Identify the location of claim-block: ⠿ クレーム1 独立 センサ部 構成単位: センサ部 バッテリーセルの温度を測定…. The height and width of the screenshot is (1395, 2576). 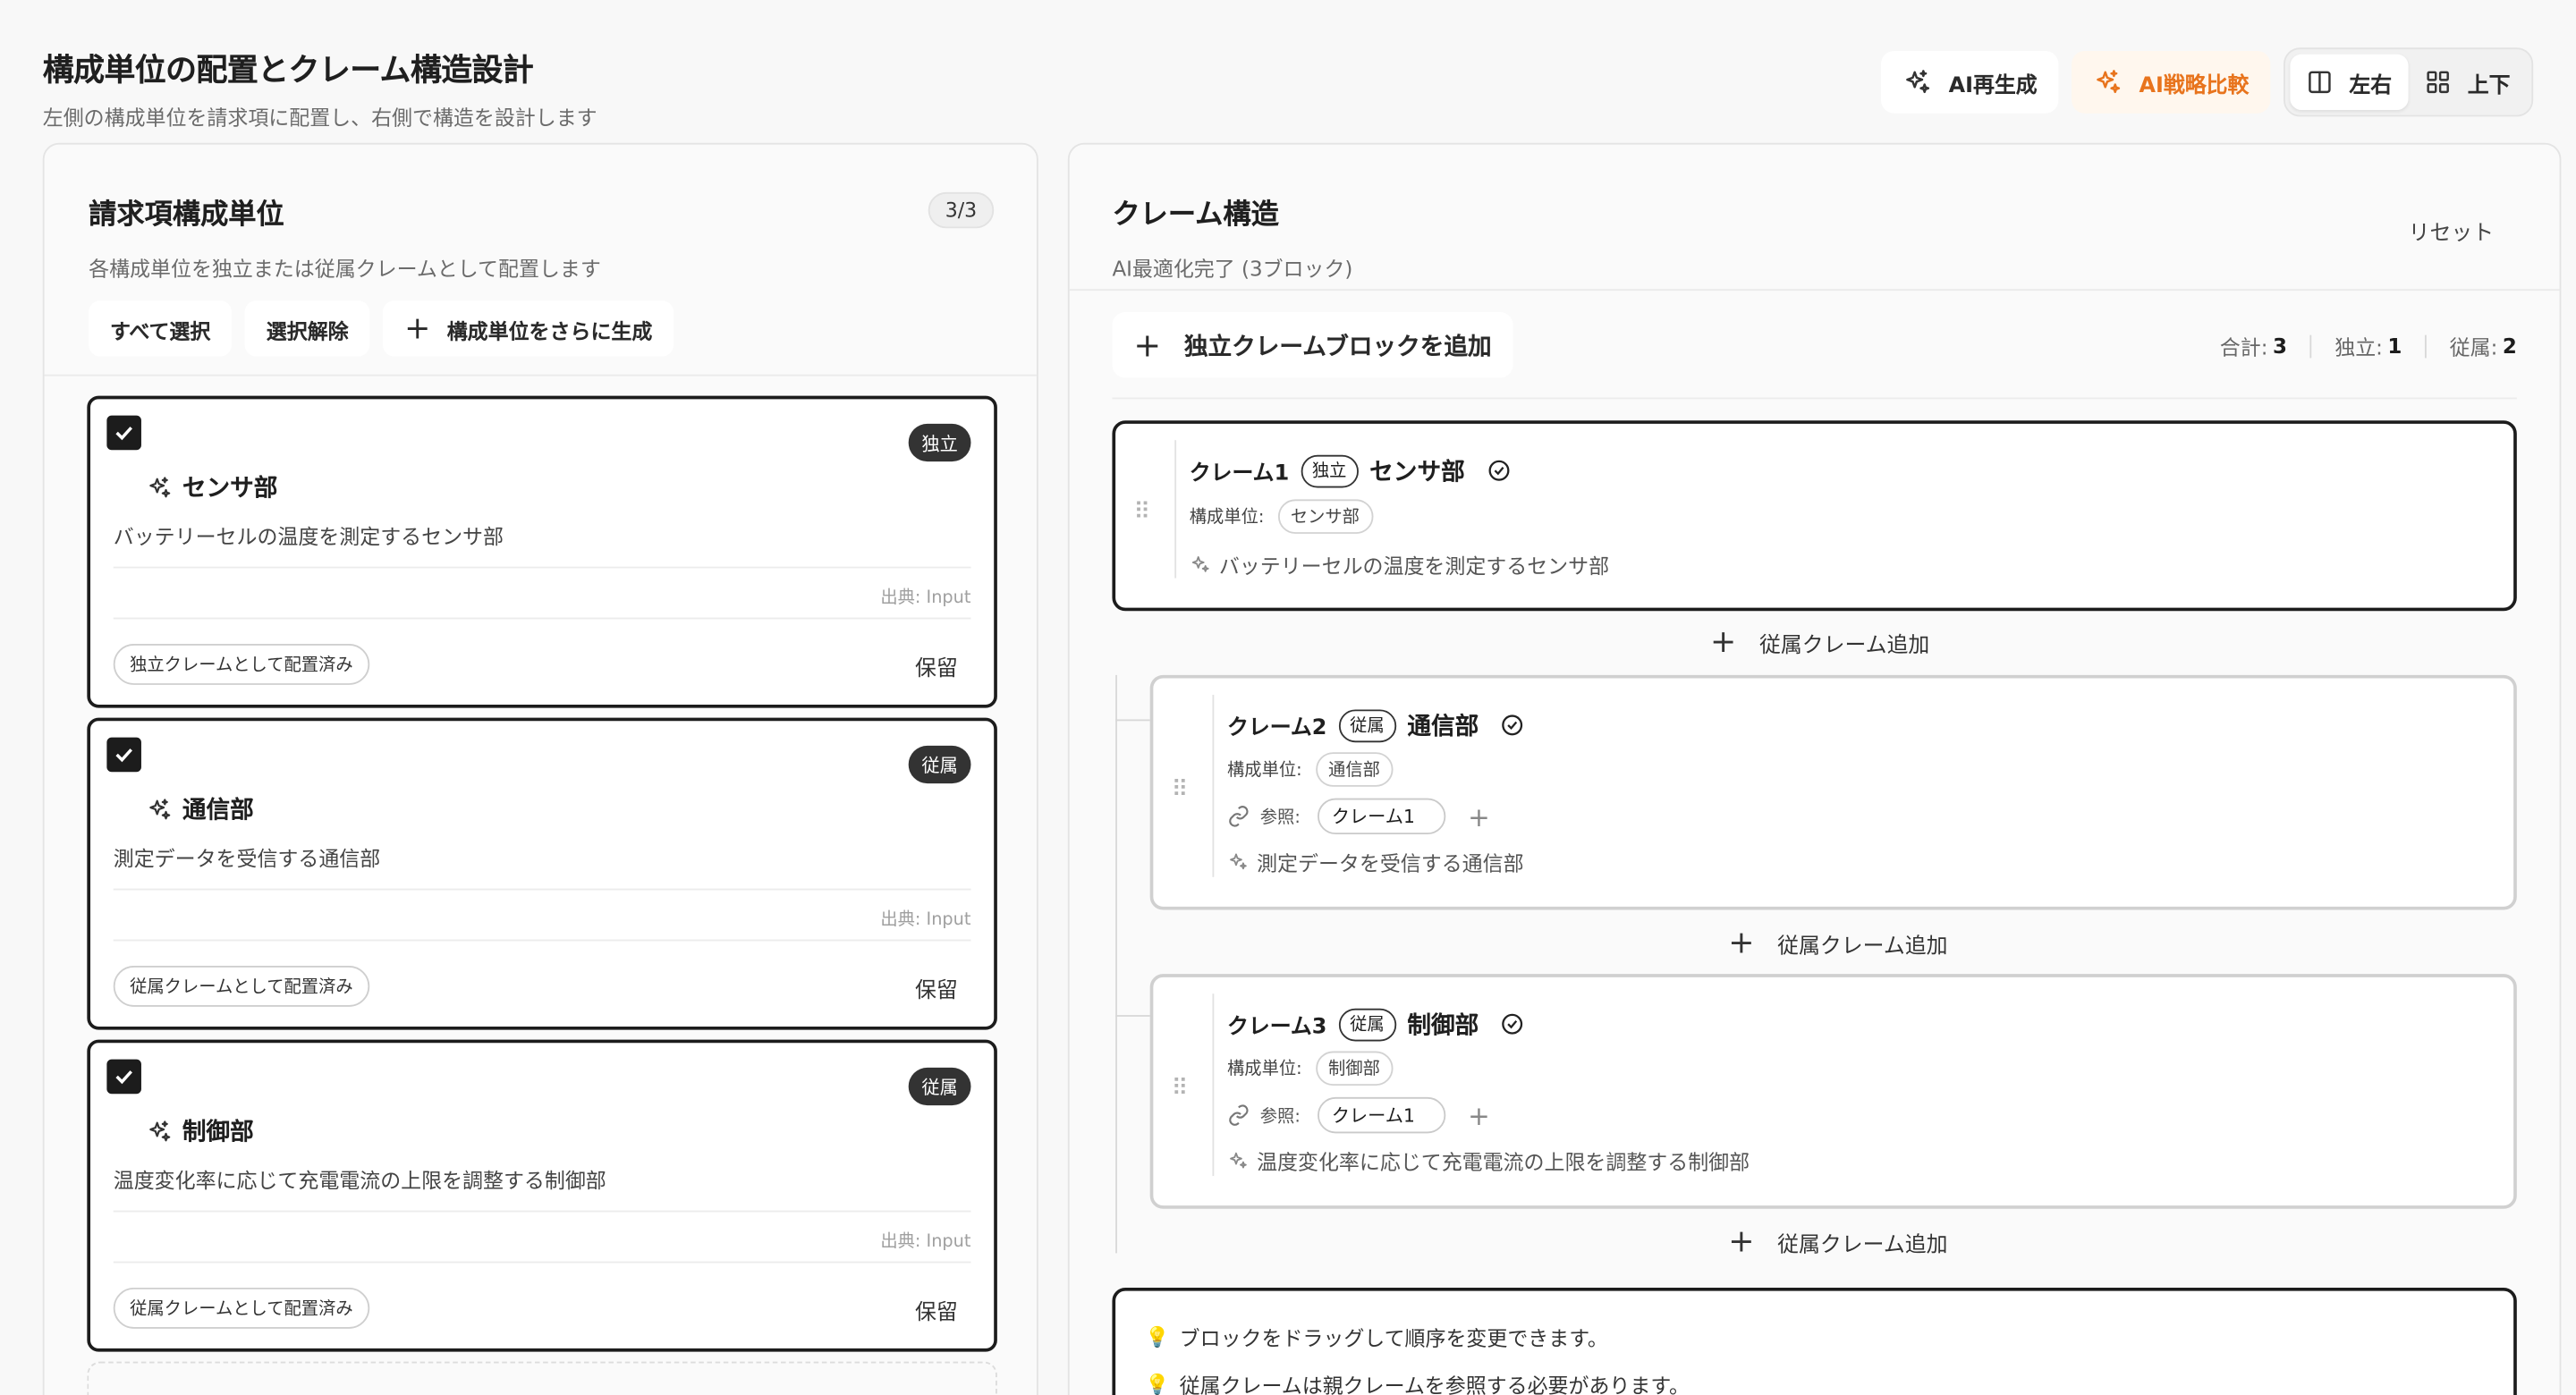
(1814, 515).